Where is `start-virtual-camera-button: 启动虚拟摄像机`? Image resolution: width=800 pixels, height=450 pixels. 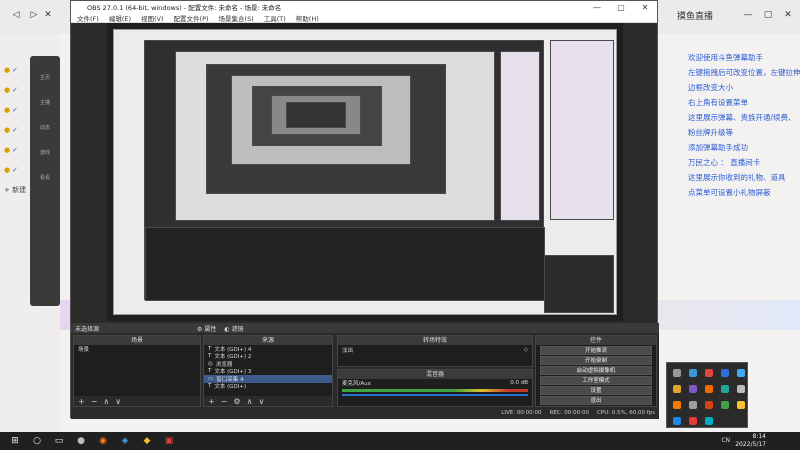
start-virtual-camera-button: 启动虚拟摄像机 is located at coordinates (596, 370).